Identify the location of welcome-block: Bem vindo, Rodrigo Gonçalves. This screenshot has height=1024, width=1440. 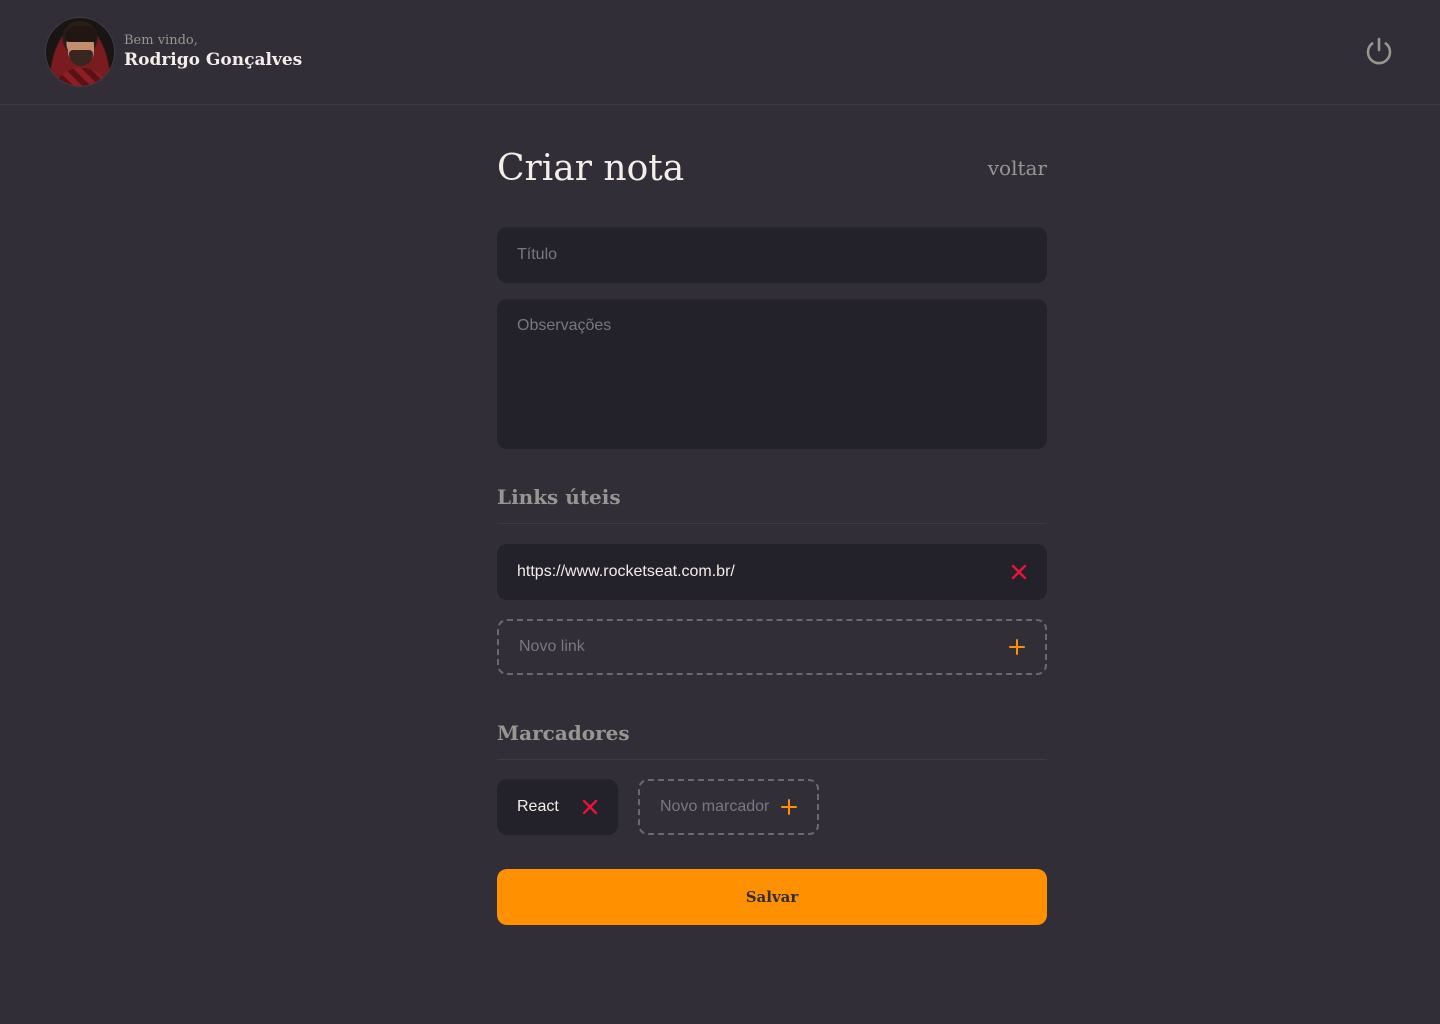
(213, 52).